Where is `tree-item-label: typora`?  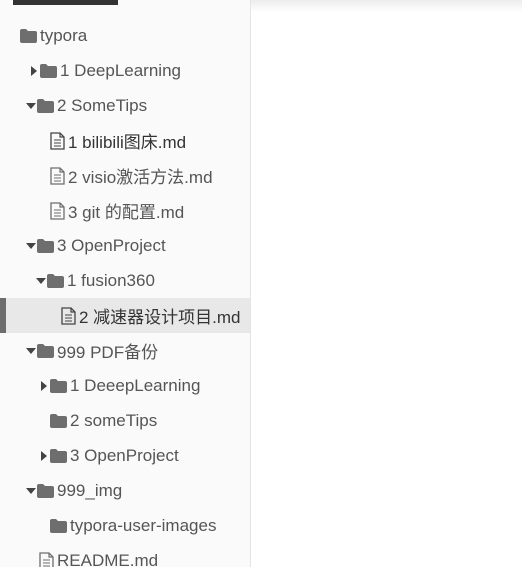 tree-item-label: typora is located at coordinates (64, 35).